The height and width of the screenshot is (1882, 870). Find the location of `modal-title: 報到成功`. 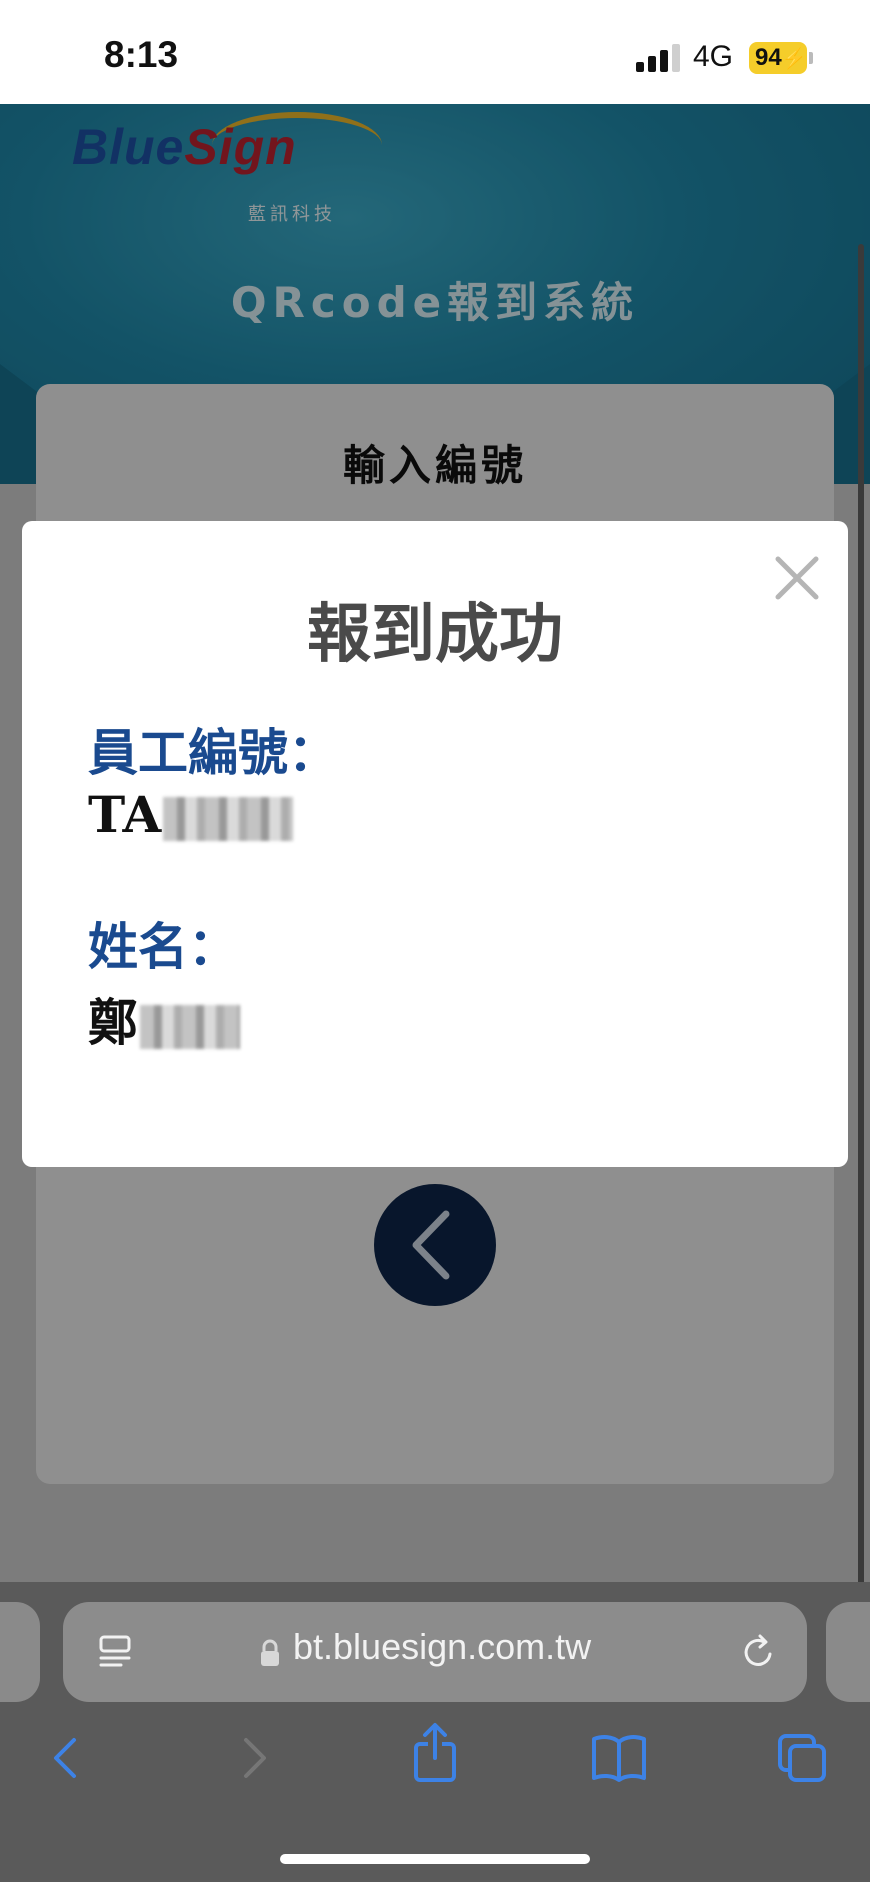

modal-title: 報到成功 is located at coordinates (435, 635).